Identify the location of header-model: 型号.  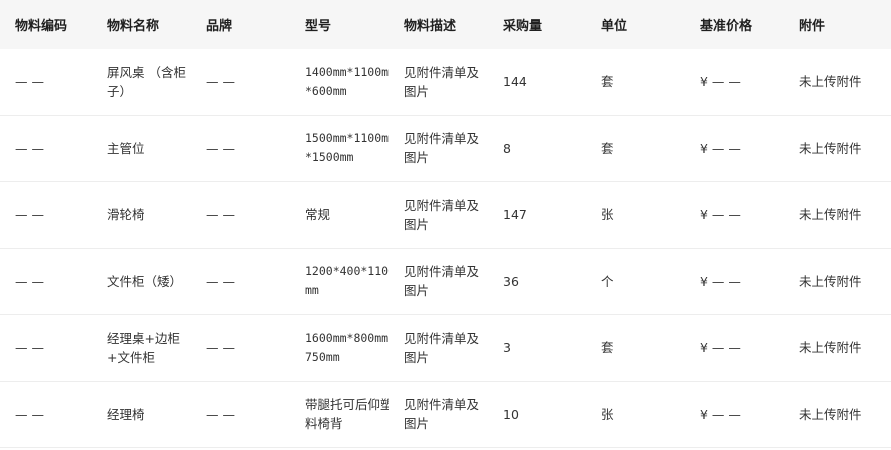
(318, 26).